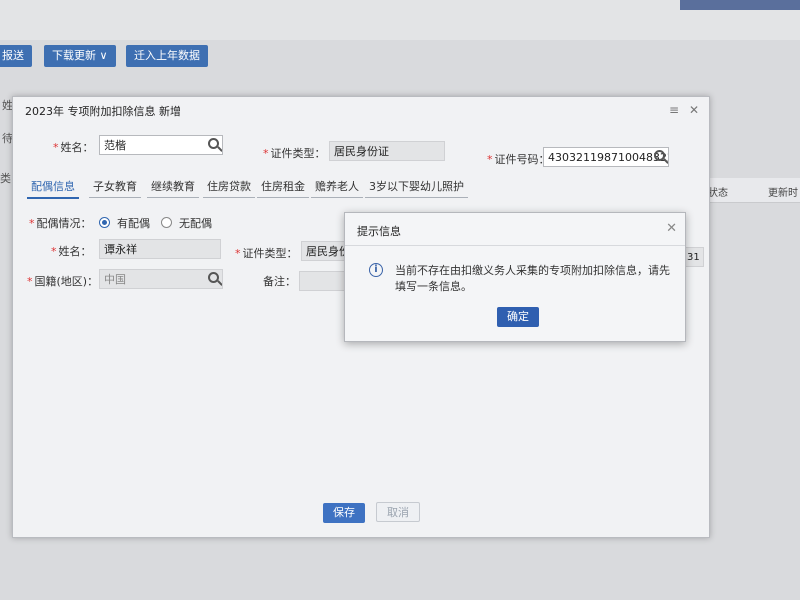 This screenshot has height=600, width=800. What do you see at coordinates (376, 270) in the screenshot?
I see `info-icon: i` at bounding box center [376, 270].